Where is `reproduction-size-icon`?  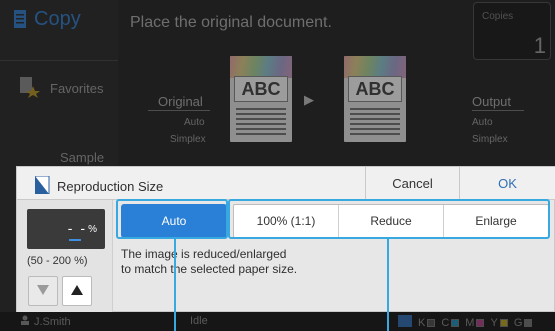 reproduction-size-icon is located at coordinates (42, 186).